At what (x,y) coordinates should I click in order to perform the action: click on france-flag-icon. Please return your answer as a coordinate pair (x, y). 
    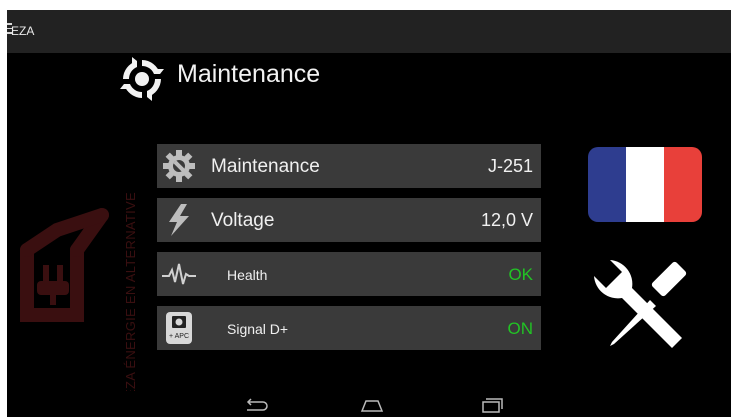
    Looking at the image, I should click on (645, 184).